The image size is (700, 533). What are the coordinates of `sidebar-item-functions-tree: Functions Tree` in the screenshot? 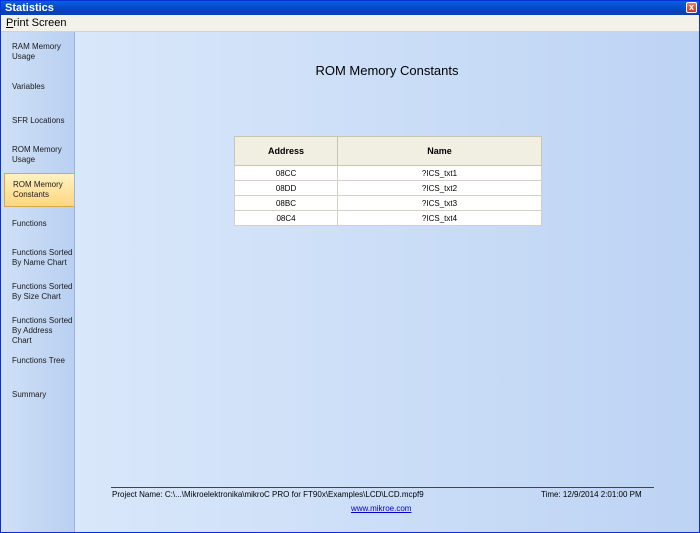 It's located at (37, 361).